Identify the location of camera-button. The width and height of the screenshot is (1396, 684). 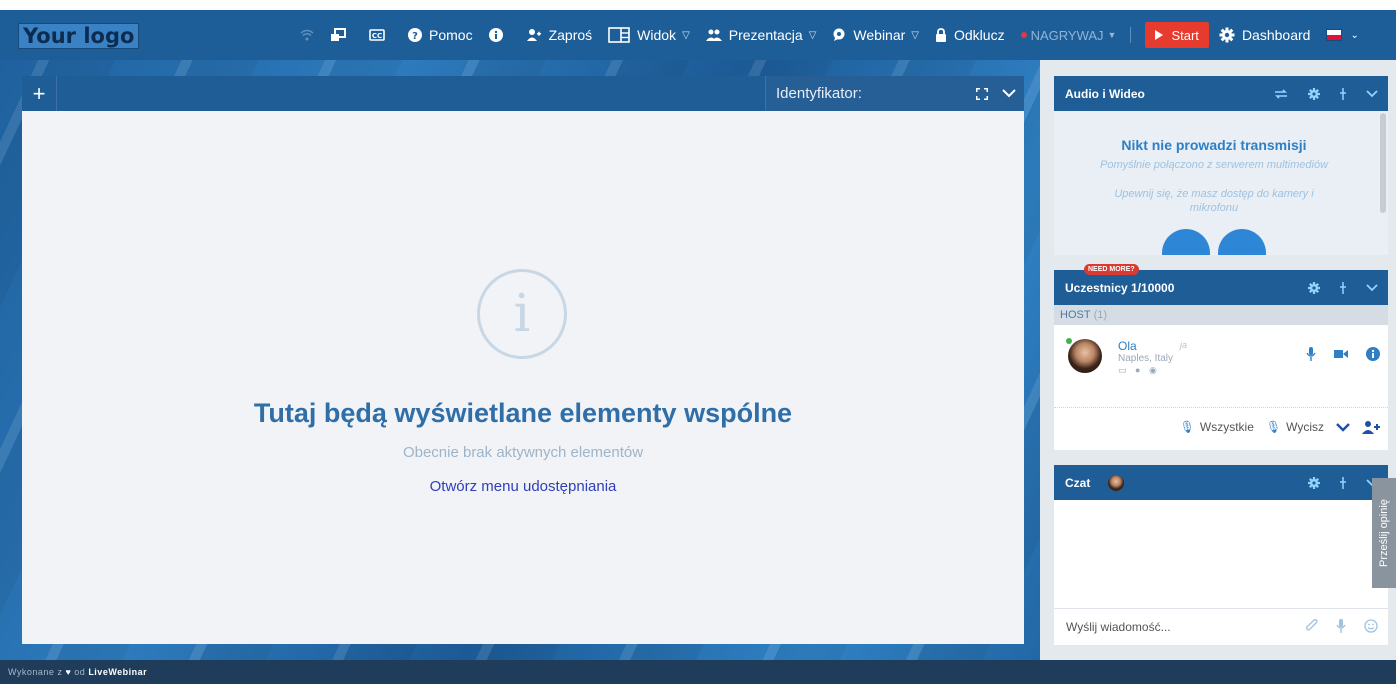
(1186, 242).